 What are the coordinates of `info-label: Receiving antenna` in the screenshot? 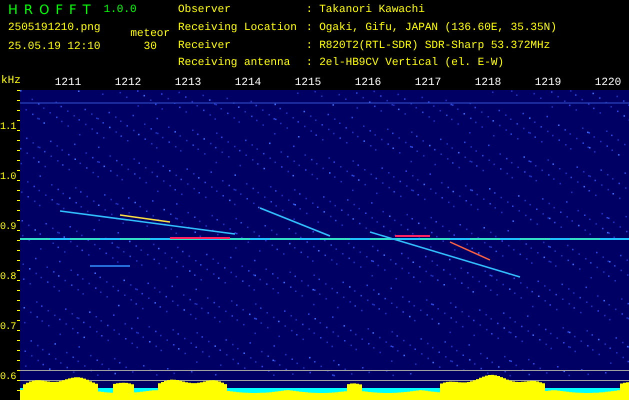 It's located at (235, 64).